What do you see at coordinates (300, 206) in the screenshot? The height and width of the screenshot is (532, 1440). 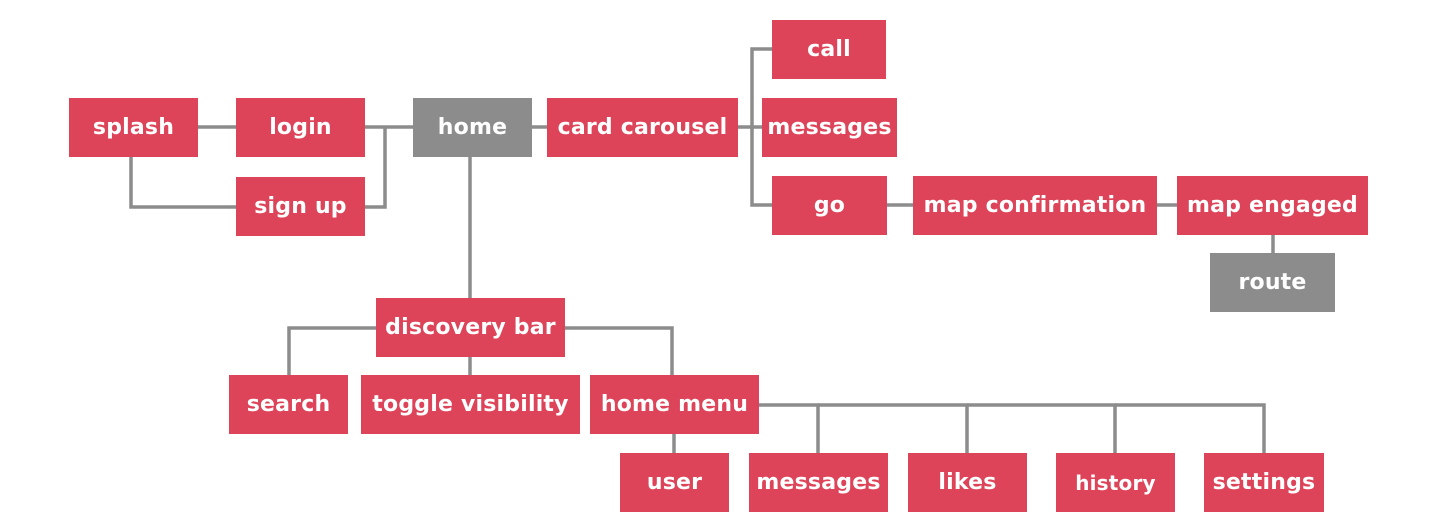 I see `node-sign-up: sign up` at bounding box center [300, 206].